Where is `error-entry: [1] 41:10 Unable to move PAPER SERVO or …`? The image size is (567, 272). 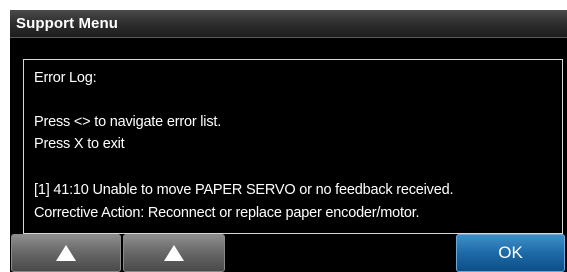
error-entry: [1] 41:10 Unable to move PAPER SERVO or … is located at coordinates (244, 190).